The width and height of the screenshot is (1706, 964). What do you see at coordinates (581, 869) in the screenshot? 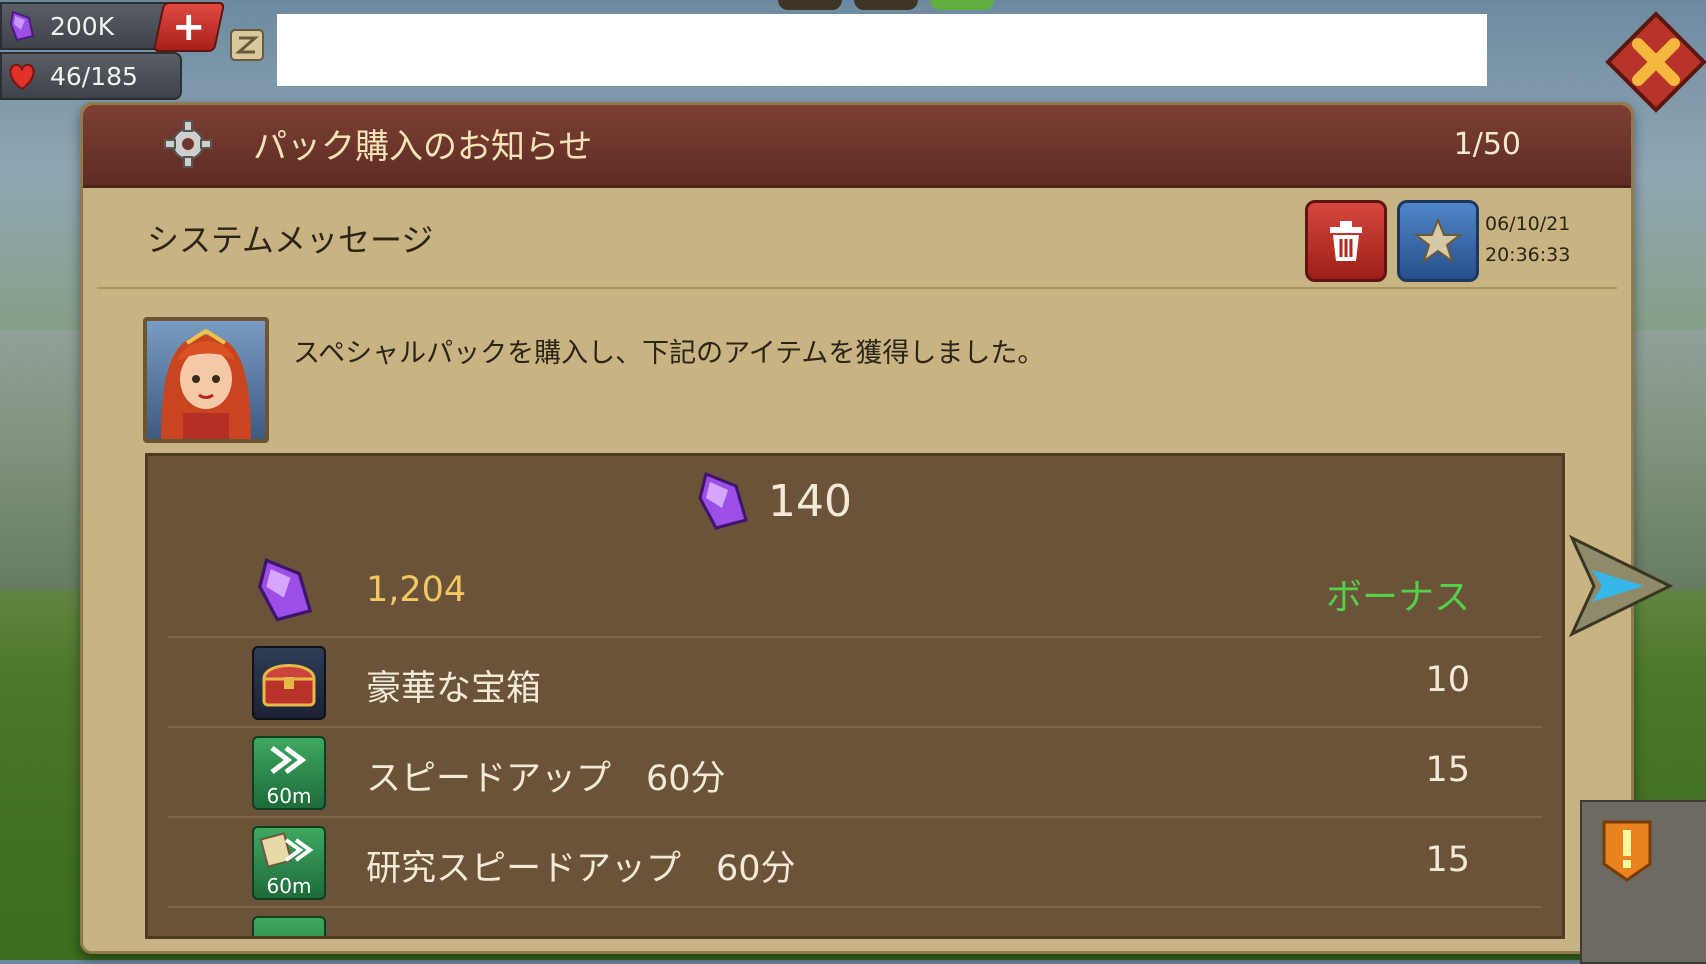
I see `item-name: 研究スピードアップ 60分` at bounding box center [581, 869].